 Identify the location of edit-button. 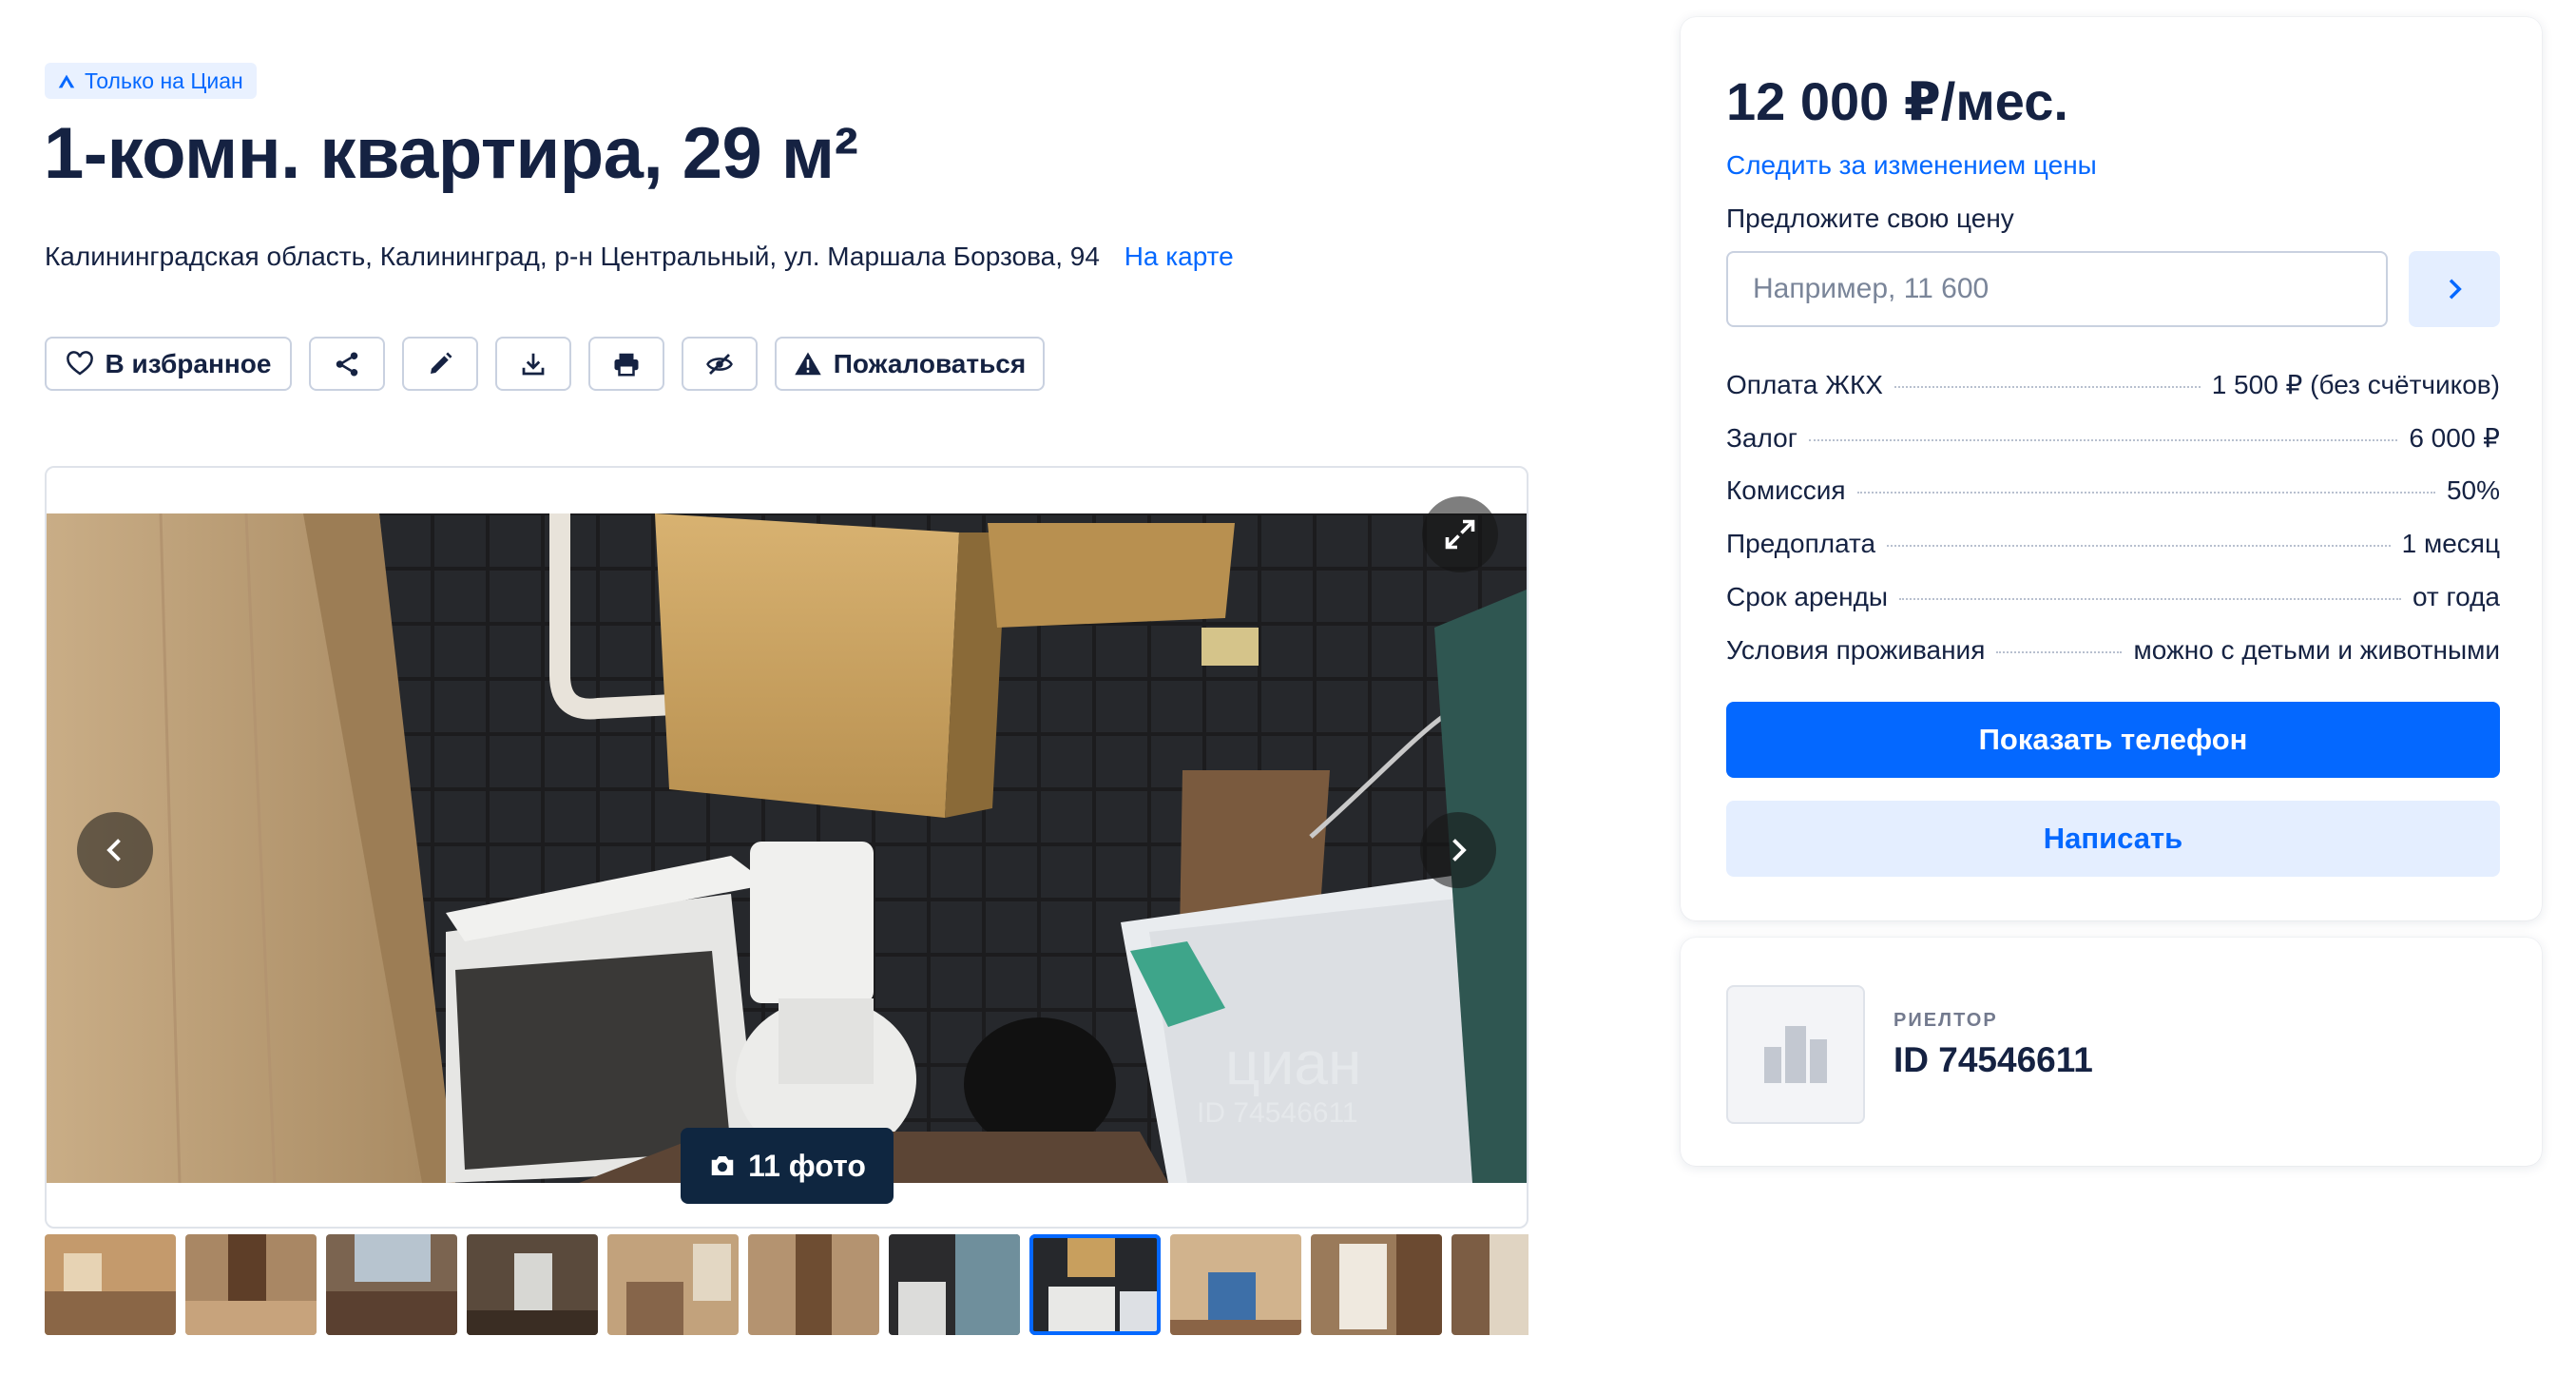
(440, 364).